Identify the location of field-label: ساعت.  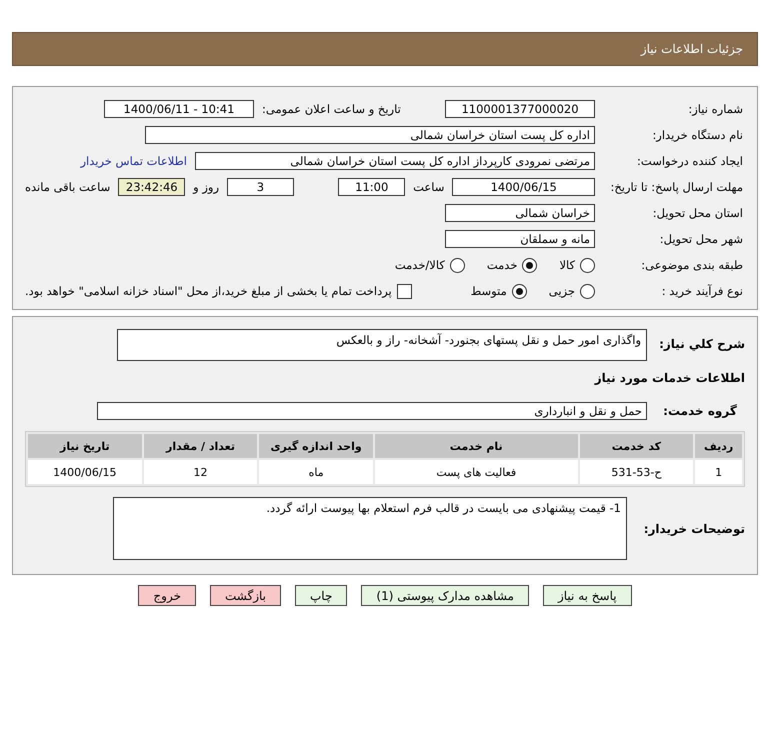
(428, 187).